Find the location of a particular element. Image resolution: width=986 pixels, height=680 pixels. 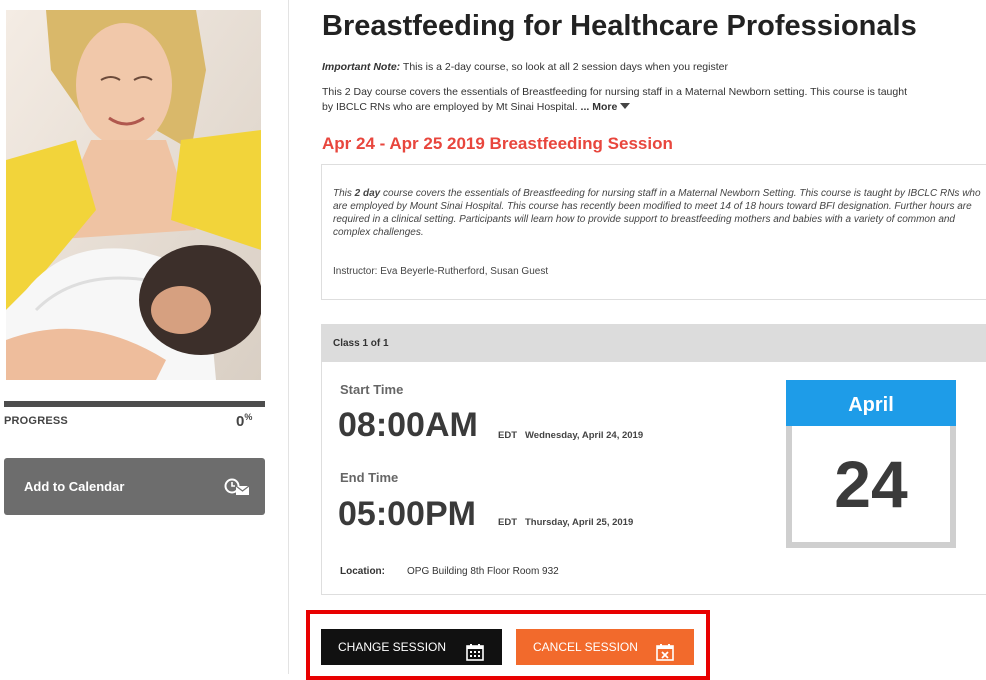

start-timezone-date: EDT Wednesday, April 24, 2019 is located at coordinates (570, 435).